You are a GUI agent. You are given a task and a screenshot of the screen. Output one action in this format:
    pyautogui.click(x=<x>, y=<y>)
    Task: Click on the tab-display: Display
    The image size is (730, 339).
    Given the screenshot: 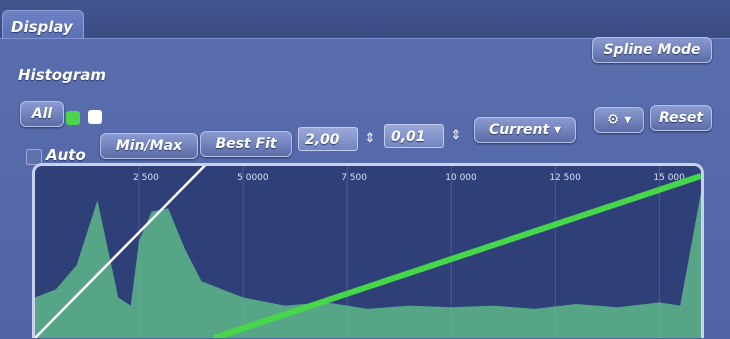 What is the action you would take?
    pyautogui.click(x=43, y=25)
    